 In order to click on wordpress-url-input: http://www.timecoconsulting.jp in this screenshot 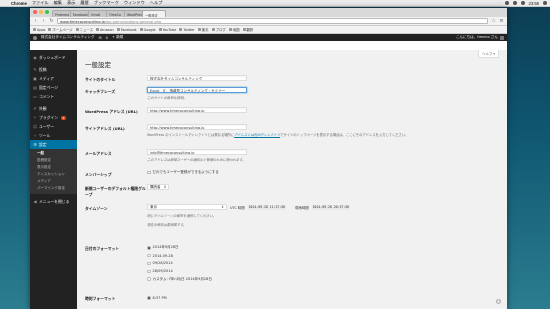, I will do `click(197, 110)`.